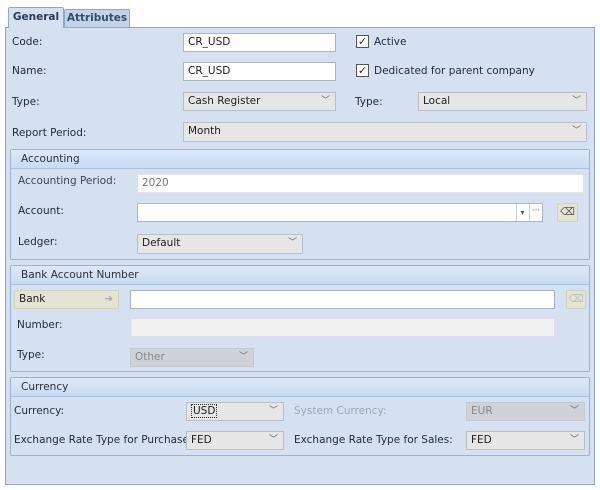  I want to click on ledger-value: Default, so click(161, 243).